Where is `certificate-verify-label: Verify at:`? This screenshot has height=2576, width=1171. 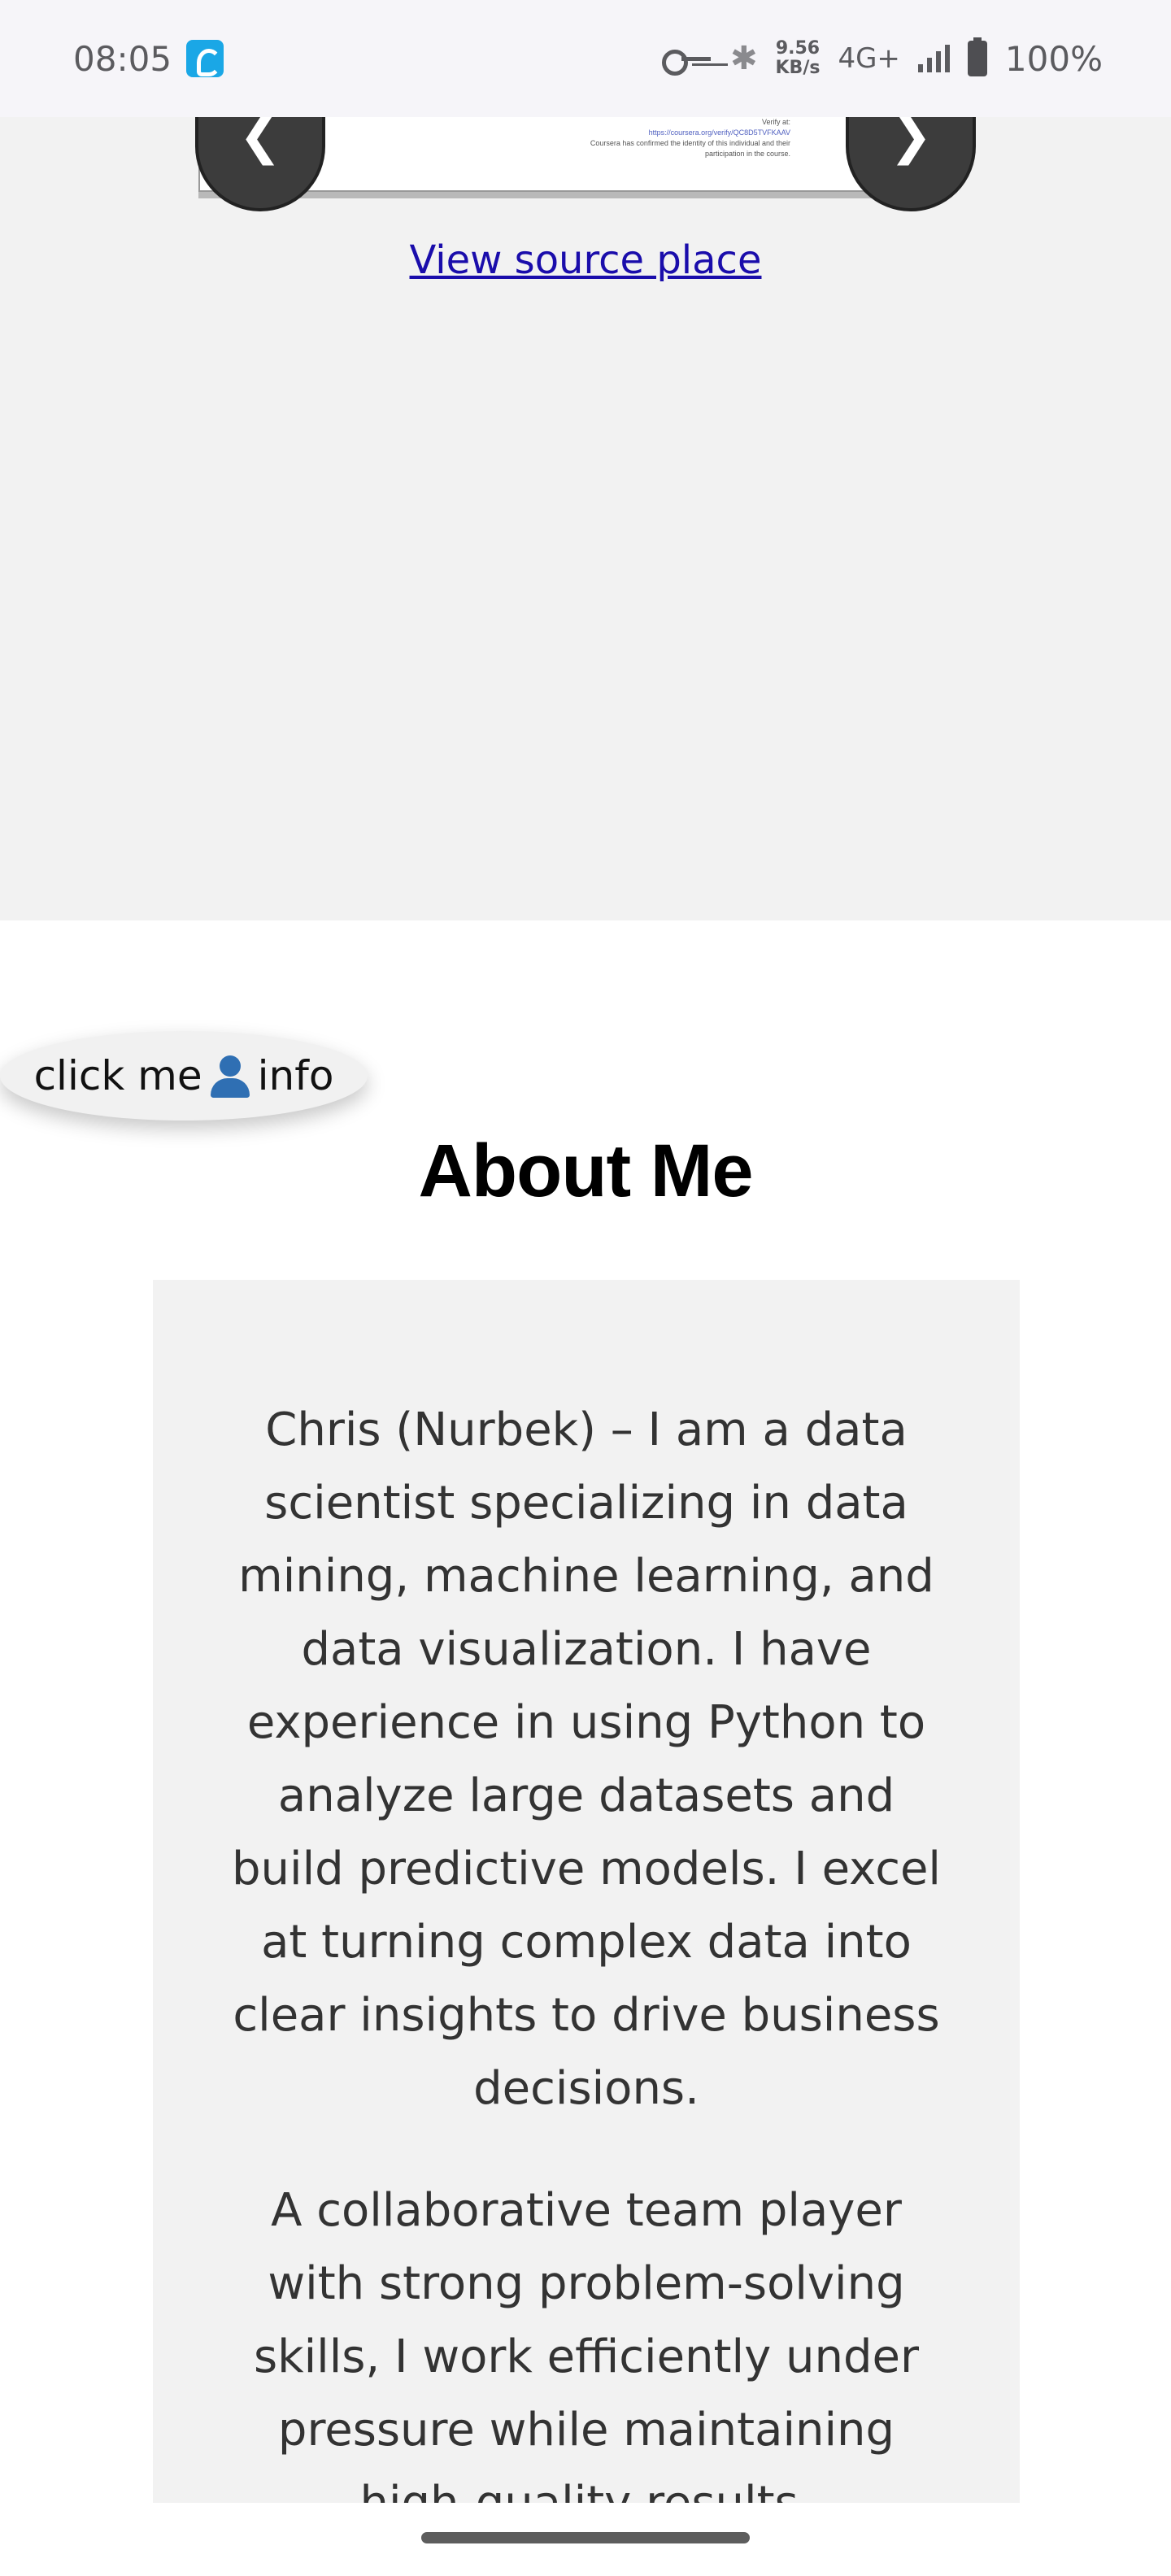
certificate-verify-label: Verify at: is located at coordinates (776, 122).